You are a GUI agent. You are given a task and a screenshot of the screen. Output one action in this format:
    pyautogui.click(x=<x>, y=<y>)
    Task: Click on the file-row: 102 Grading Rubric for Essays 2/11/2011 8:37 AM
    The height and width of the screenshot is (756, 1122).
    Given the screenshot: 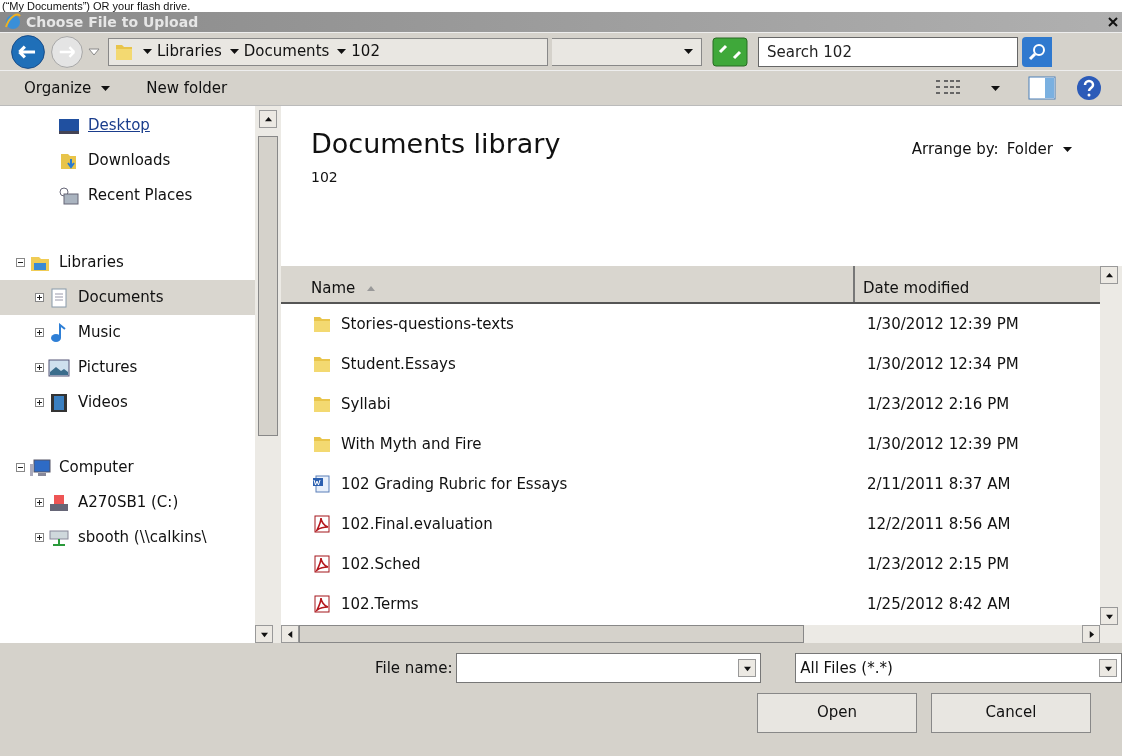 What is the action you would take?
    pyautogui.click(x=690, y=484)
    